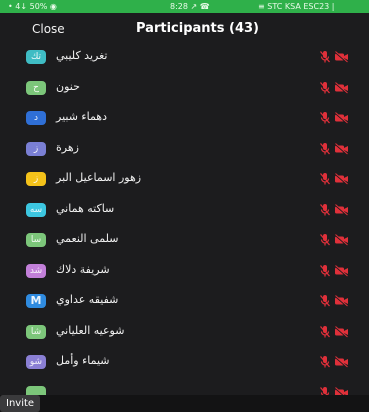 The height and width of the screenshot is (412, 369). I want to click on participant-name: زهور اسماعيل البر, so click(99, 177).